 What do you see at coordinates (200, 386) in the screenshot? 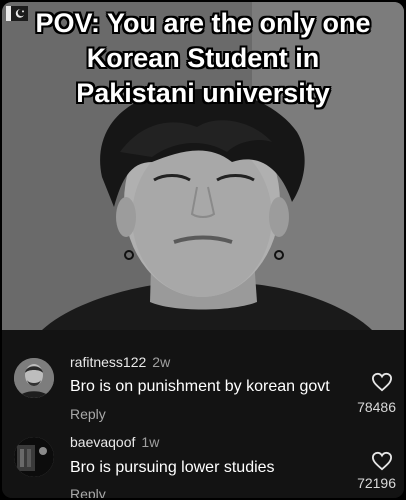
I see `comment-text: Bro is on punishment by korean govt` at bounding box center [200, 386].